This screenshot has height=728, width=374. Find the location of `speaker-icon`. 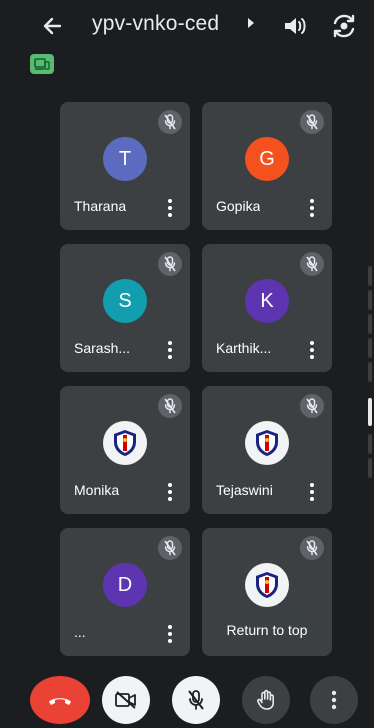

speaker-icon is located at coordinates (295, 26).